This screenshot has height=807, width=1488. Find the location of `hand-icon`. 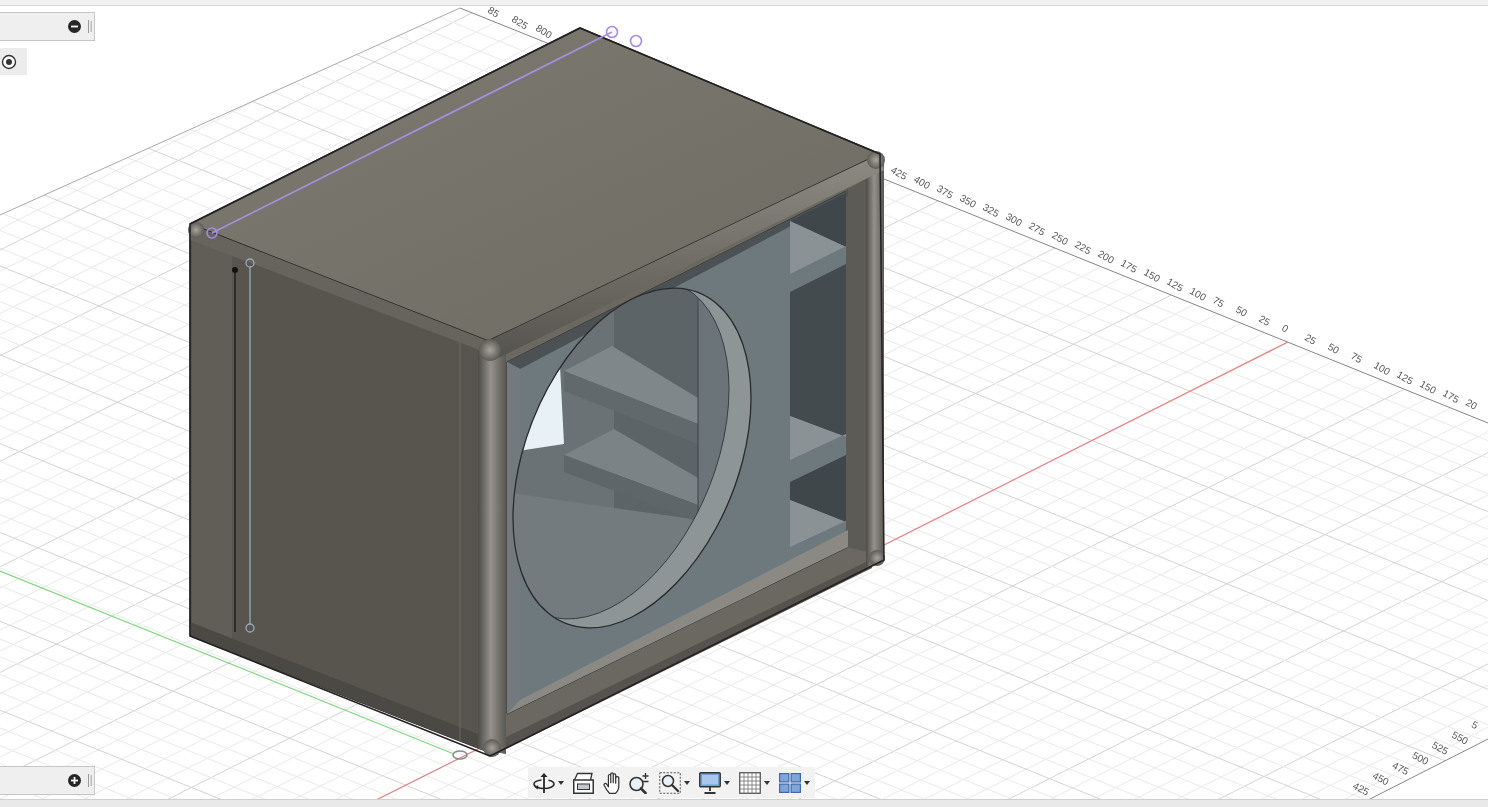

hand-icon is located at coordinates (611, 782).